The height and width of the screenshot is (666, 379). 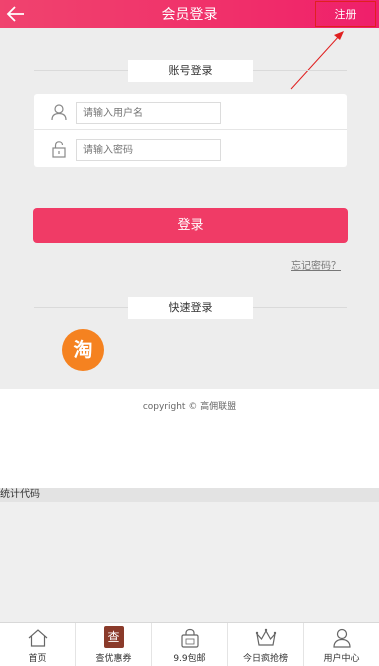 What do you see at coordinates (341, 659) in the screenshot?
I see `tab-label: 用户中心` at bounding box center [341, 659].